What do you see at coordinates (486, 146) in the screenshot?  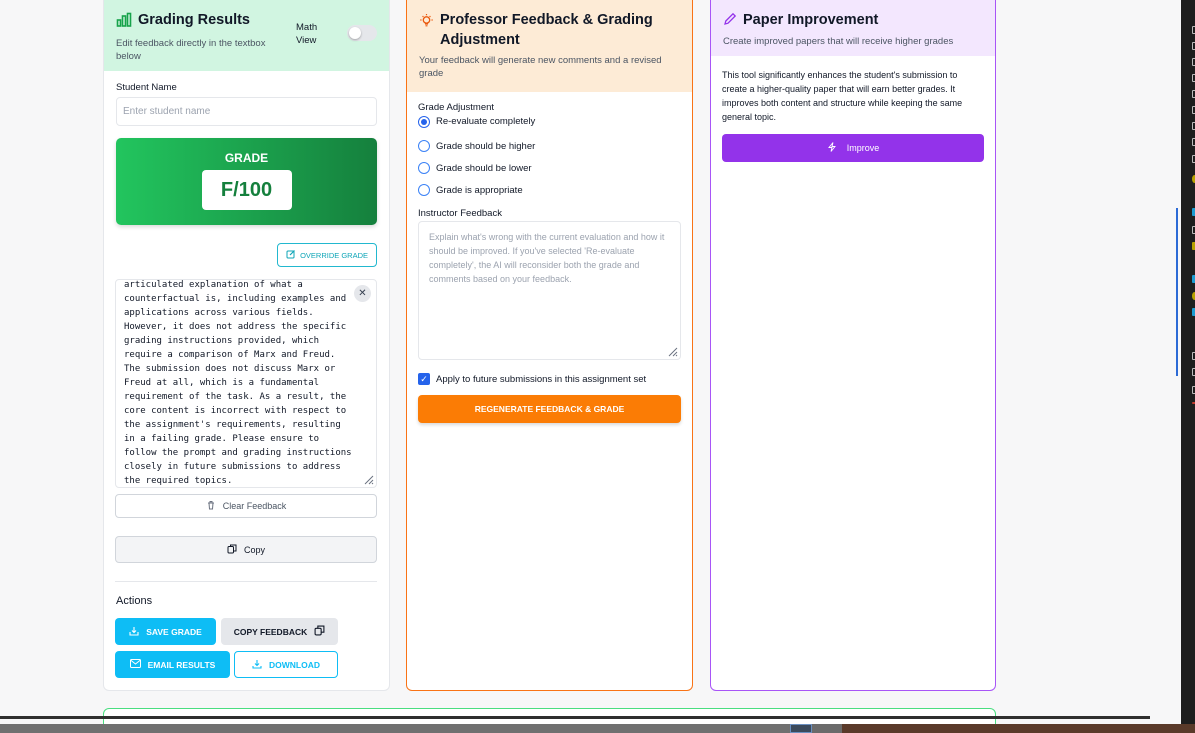 I see `radio-label: Grade should be higher` at bounding box center [486, 146].